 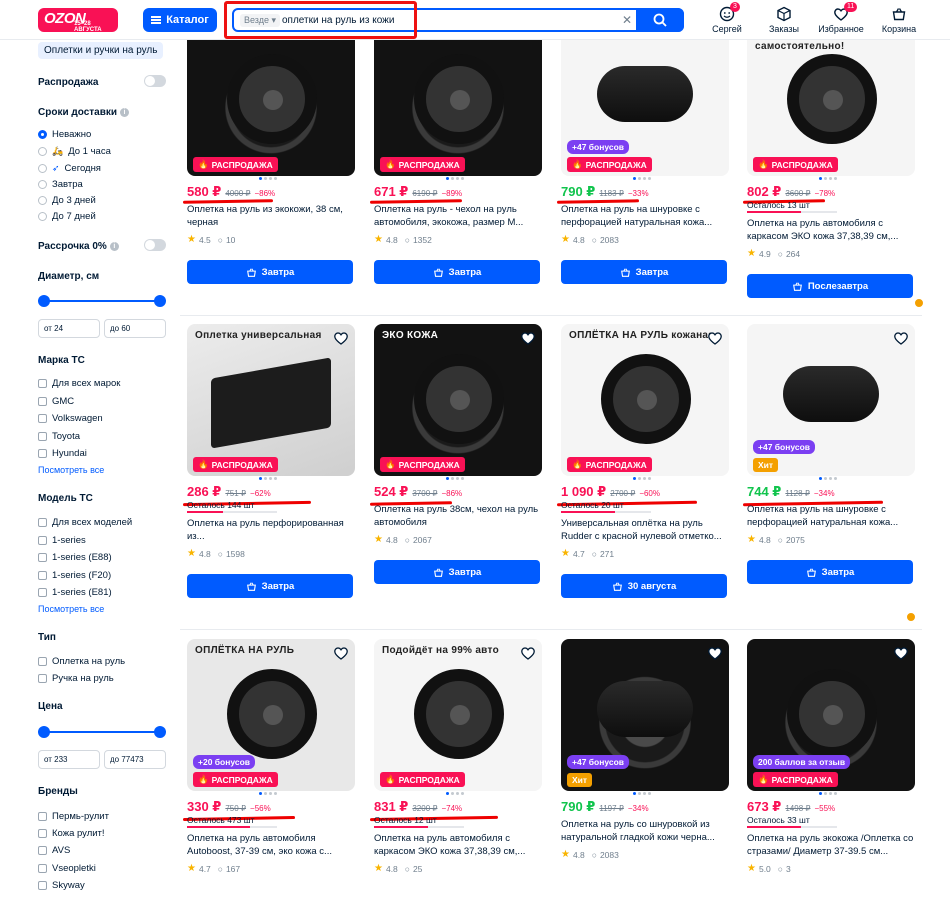 What do you see at coordinates (42, 200) in the screenshot?
I see `radio` at bounding box center [42, 200].